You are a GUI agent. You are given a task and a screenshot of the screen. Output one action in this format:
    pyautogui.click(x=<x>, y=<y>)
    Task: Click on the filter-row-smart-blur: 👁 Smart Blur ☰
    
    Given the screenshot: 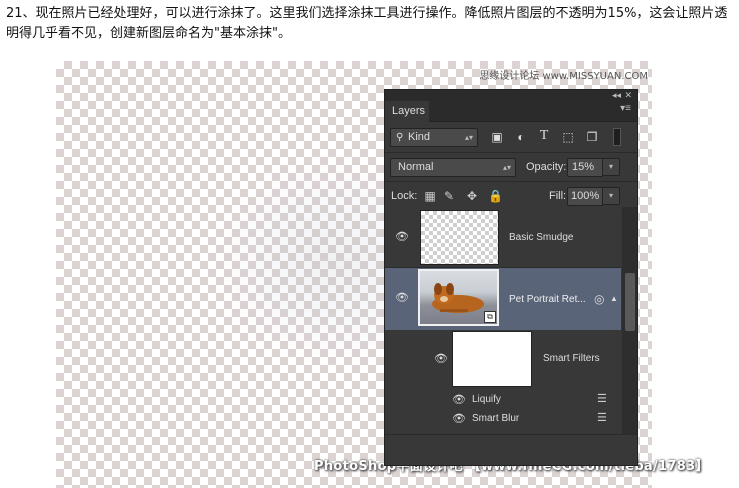 What is the action you would take?
    pyautogui.click(x=503, y=418)
    